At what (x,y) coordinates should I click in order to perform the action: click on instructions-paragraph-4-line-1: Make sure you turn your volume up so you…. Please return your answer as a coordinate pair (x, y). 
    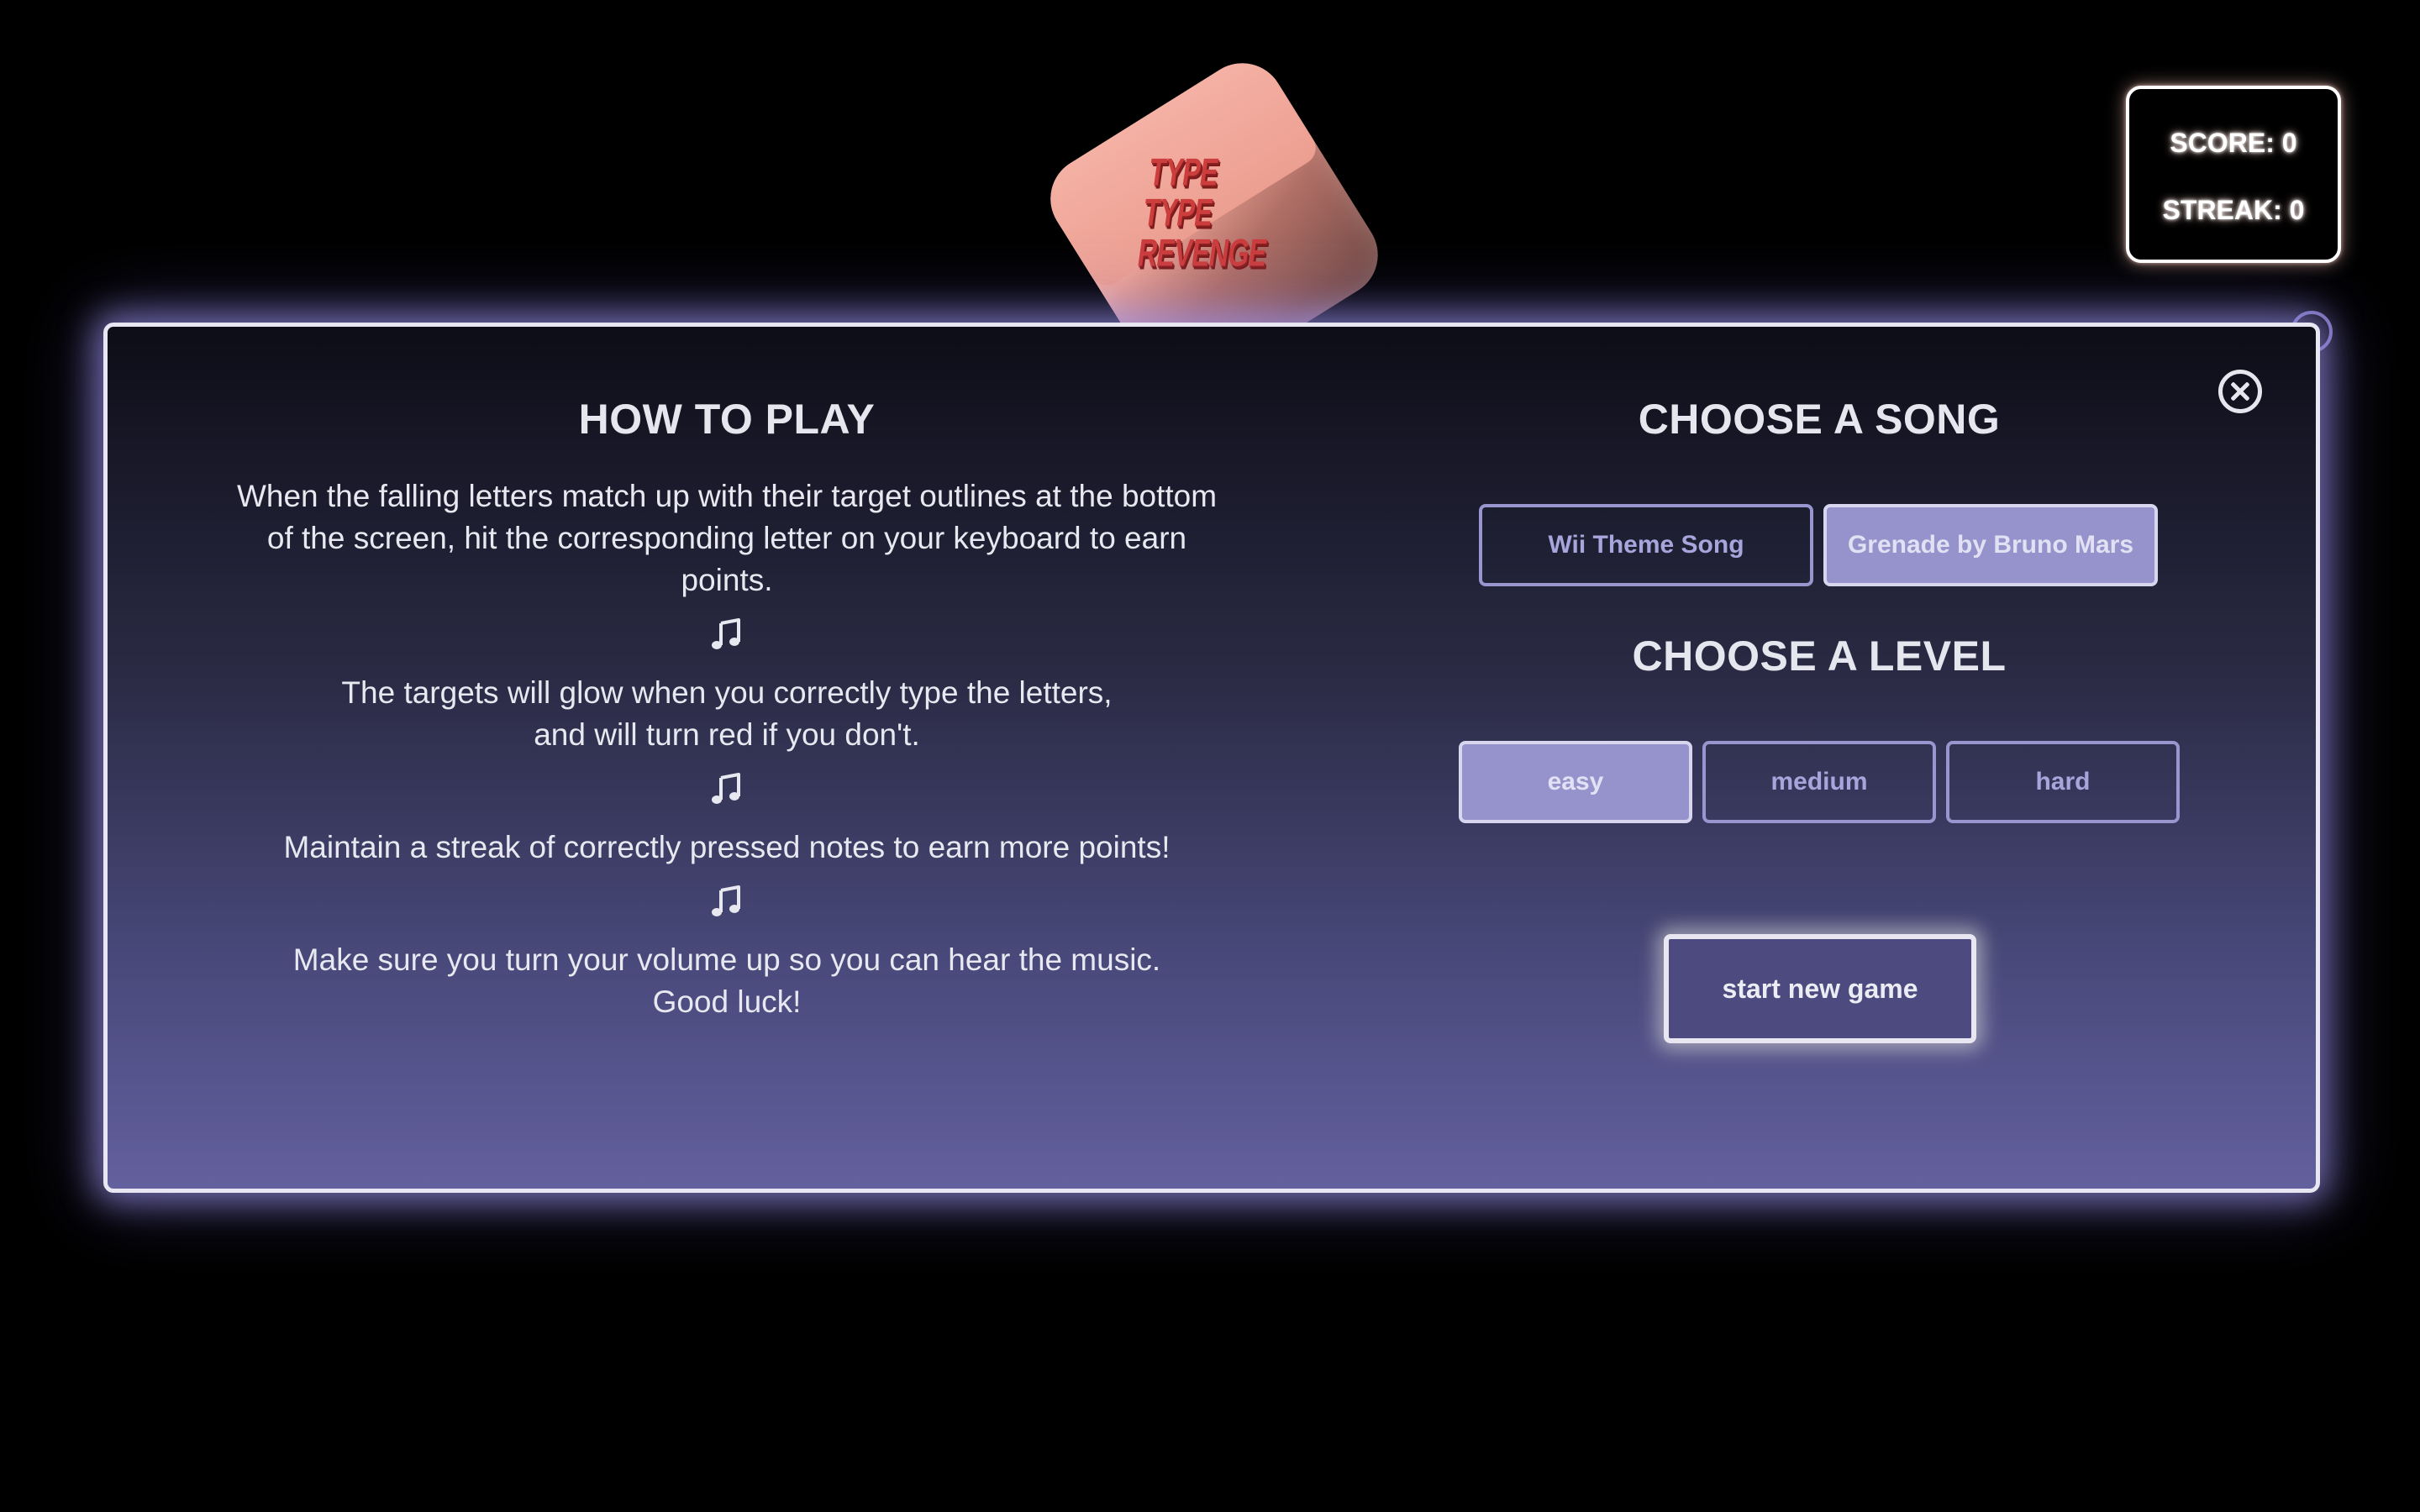
    Looking at the image, I should click on (726, 959).